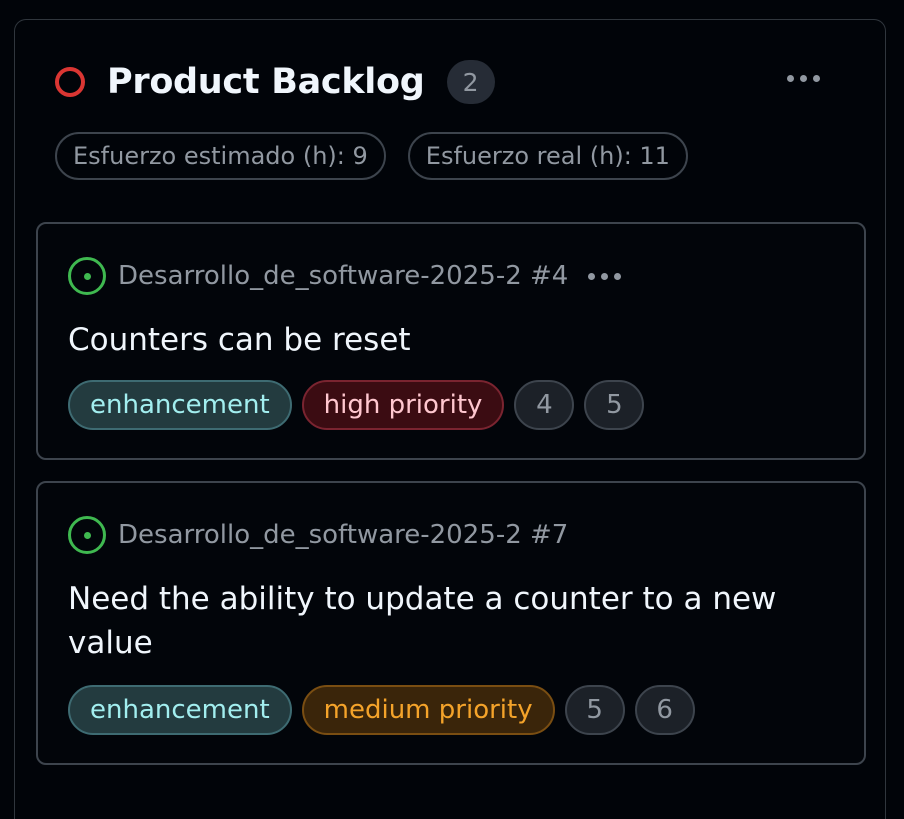  I want to click on column-menu-button, so click(803, 78).